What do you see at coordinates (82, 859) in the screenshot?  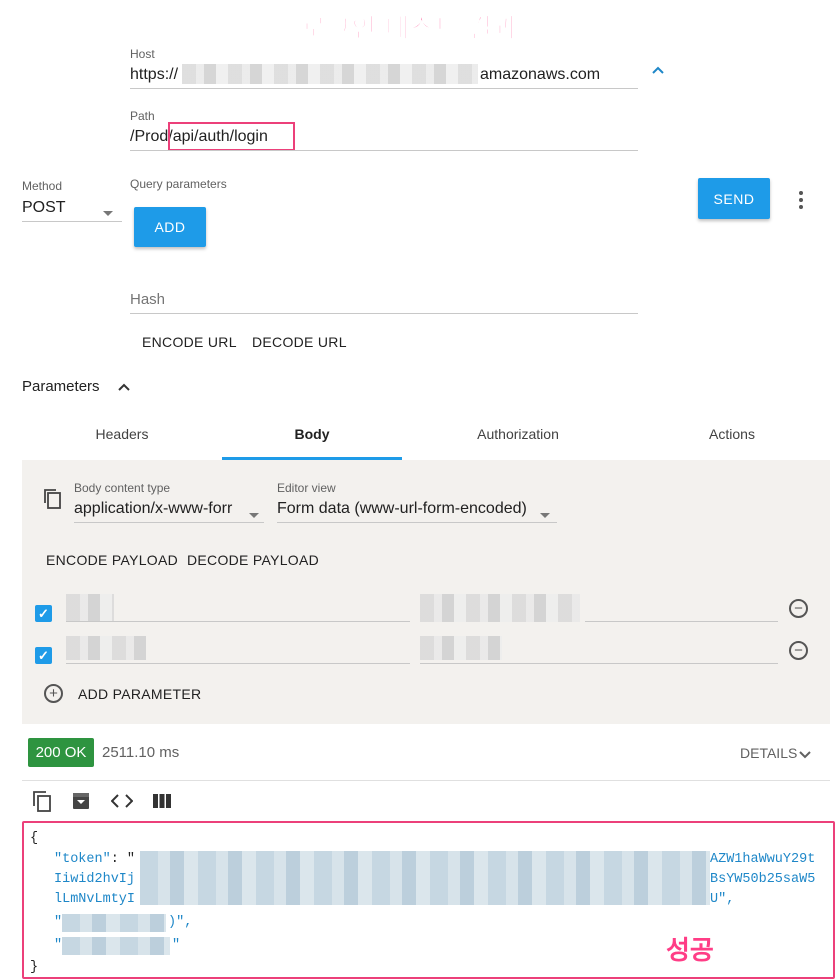 I see `json-token-key: "token"` at bounding box center [82, 859].